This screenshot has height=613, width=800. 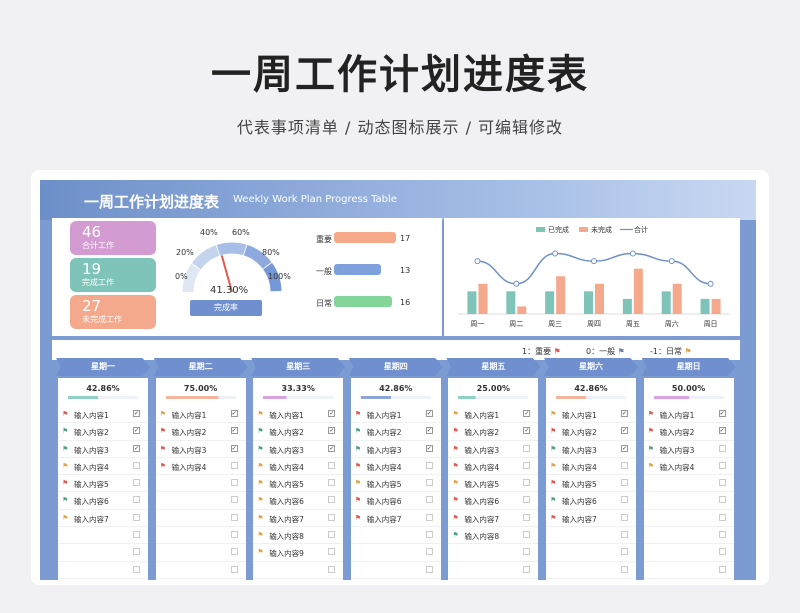 I want to click on task-text: 输入内容8, so click(x=286, y=536).